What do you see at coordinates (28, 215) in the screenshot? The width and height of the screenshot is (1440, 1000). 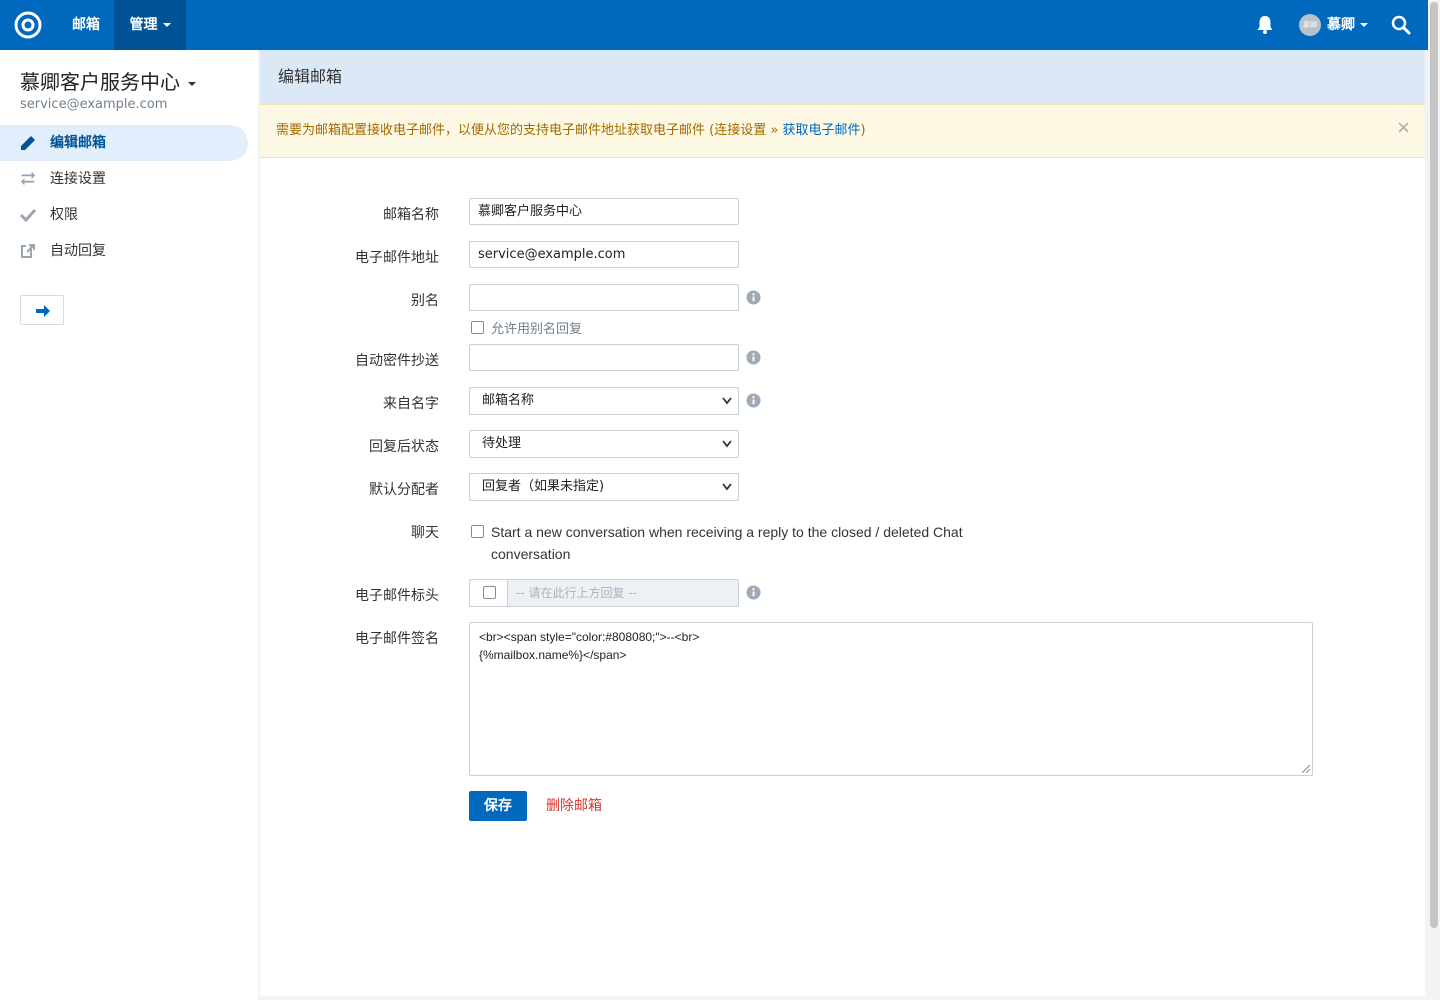 I see `check-icon` at bounding box center [28, 215].